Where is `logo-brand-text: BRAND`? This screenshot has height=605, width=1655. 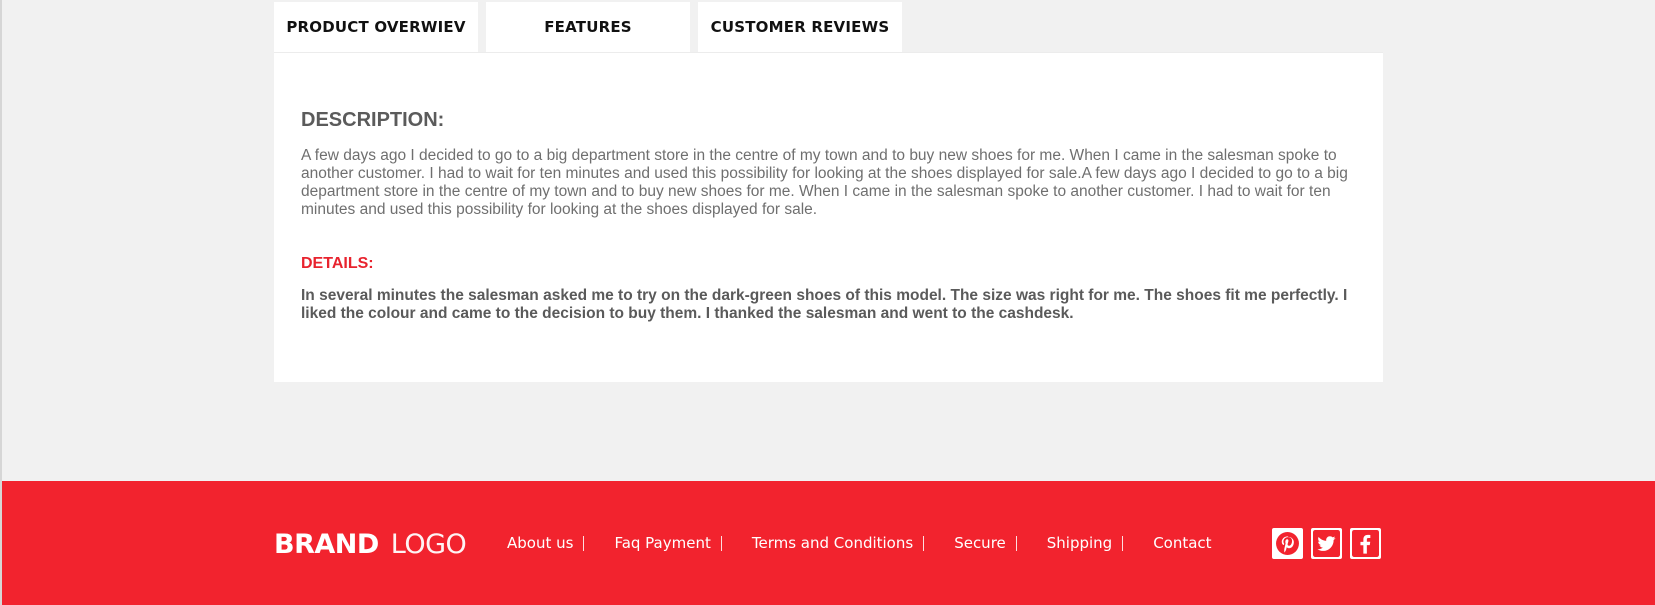
logo-brand-text: BRAND is located at coordinates (326, 544).